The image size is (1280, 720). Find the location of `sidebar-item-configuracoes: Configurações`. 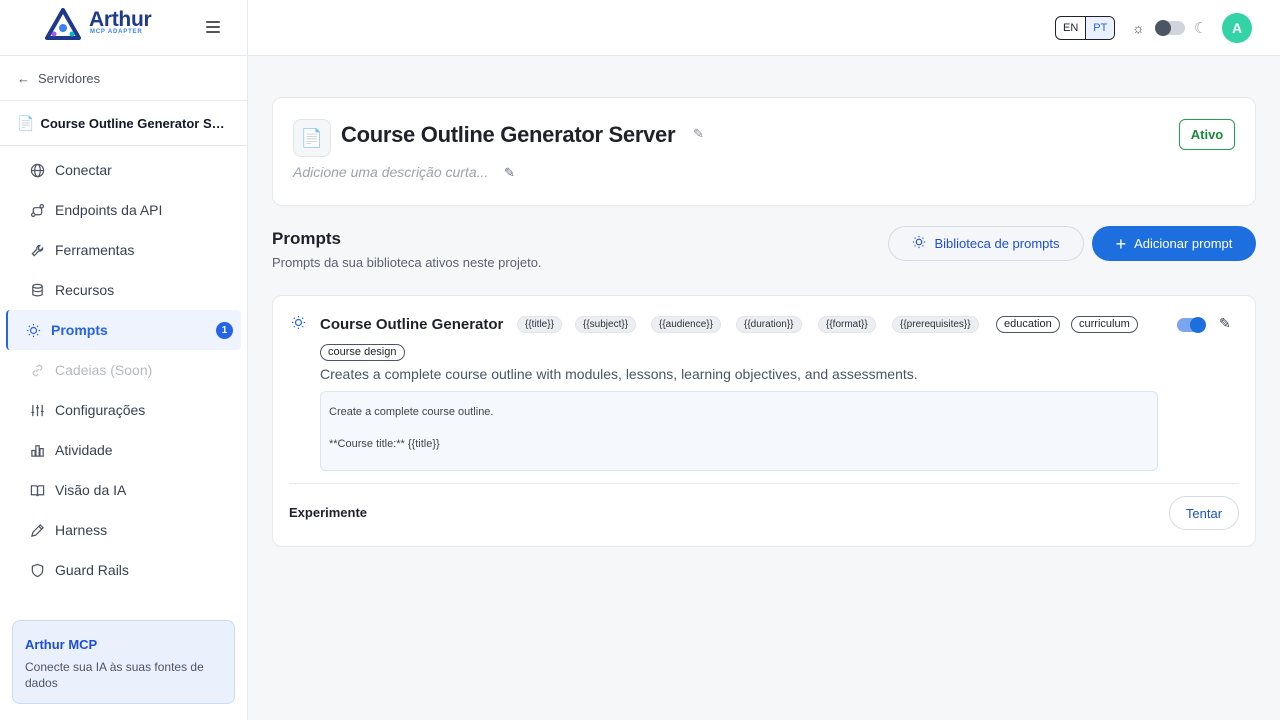

sidebar-item-configuracoes: Configurações is located at coordinates (123, 410).